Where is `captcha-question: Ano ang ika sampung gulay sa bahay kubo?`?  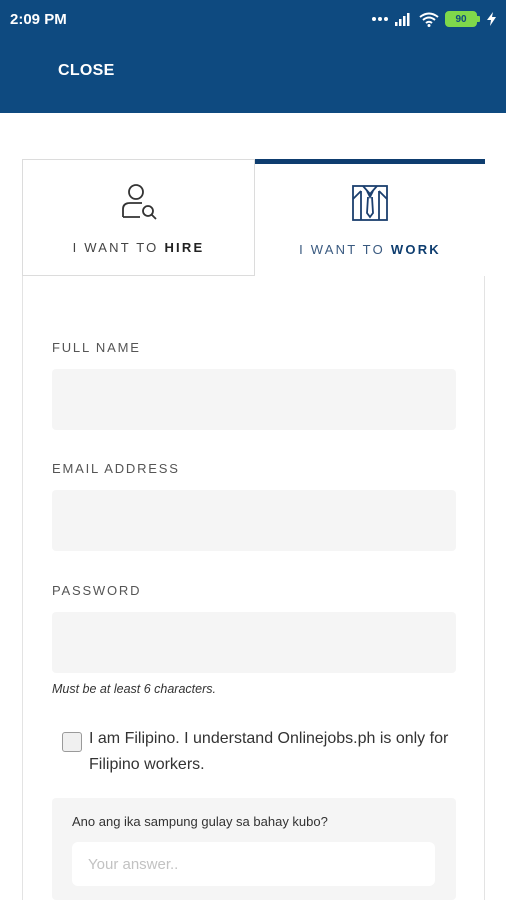
captcha-question: Ano ang ika sampung gulay sa bahay kubo? is located at coordinates (200, 821).